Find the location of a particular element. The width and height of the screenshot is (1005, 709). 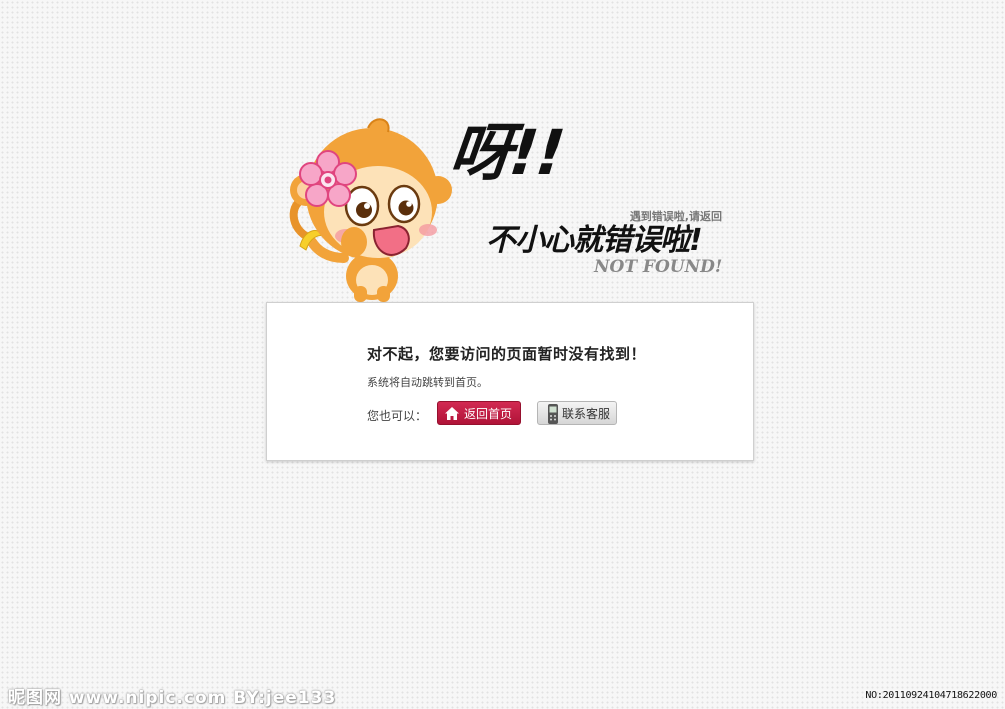

contact-support-label: 联系客服 is located at coordinates (586, 414).